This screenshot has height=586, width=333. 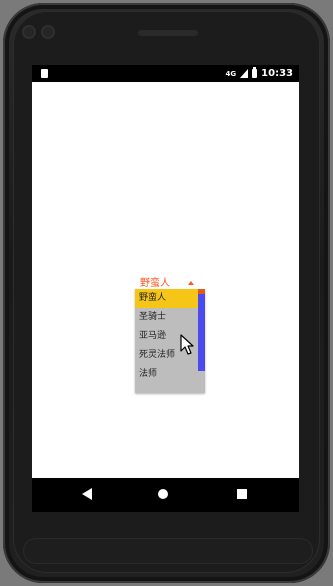 What do you see at coordinates (170, 374) in the screenshot?
I see `dropdown-item: 法师` at bounding box center [170, 374].